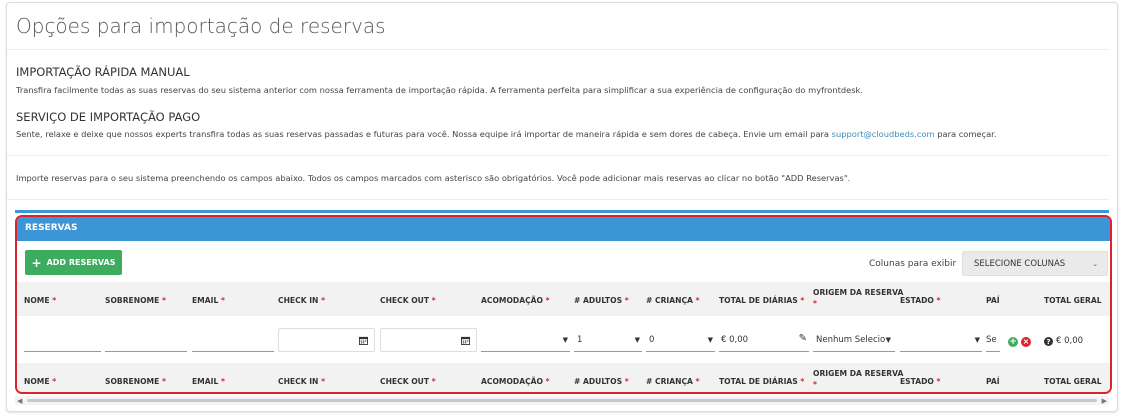 This screenshot has width=1121, height=416. What do you see at coordinates (1013, 342) in the screenshot?
I see `add-row-icon: +` at bounding box center [1013, 342].